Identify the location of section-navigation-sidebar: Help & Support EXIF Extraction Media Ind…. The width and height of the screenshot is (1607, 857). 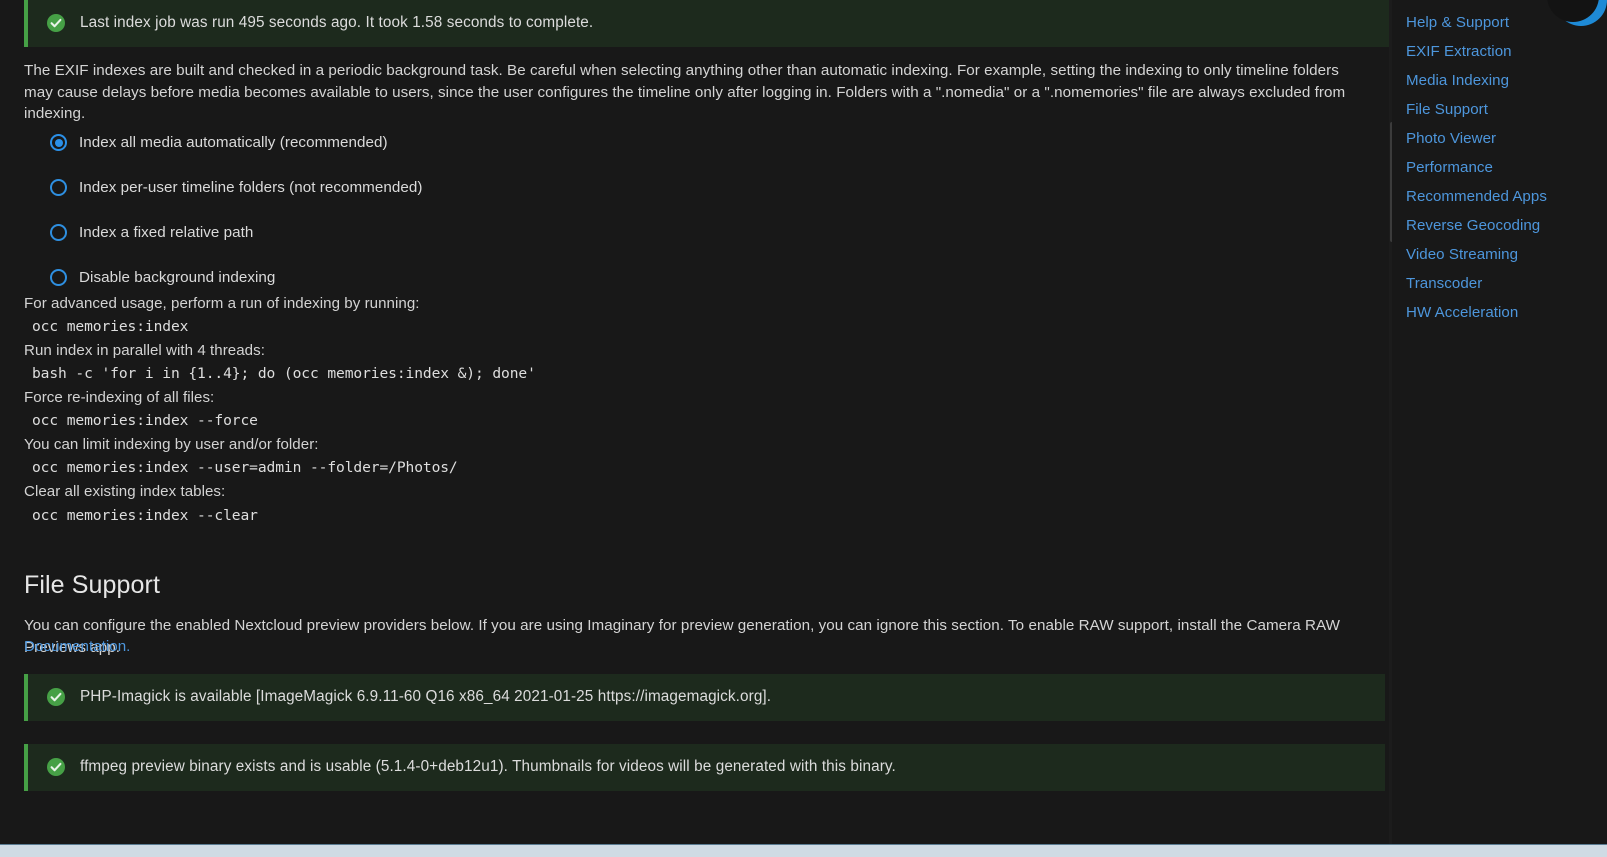
(1499, 422).